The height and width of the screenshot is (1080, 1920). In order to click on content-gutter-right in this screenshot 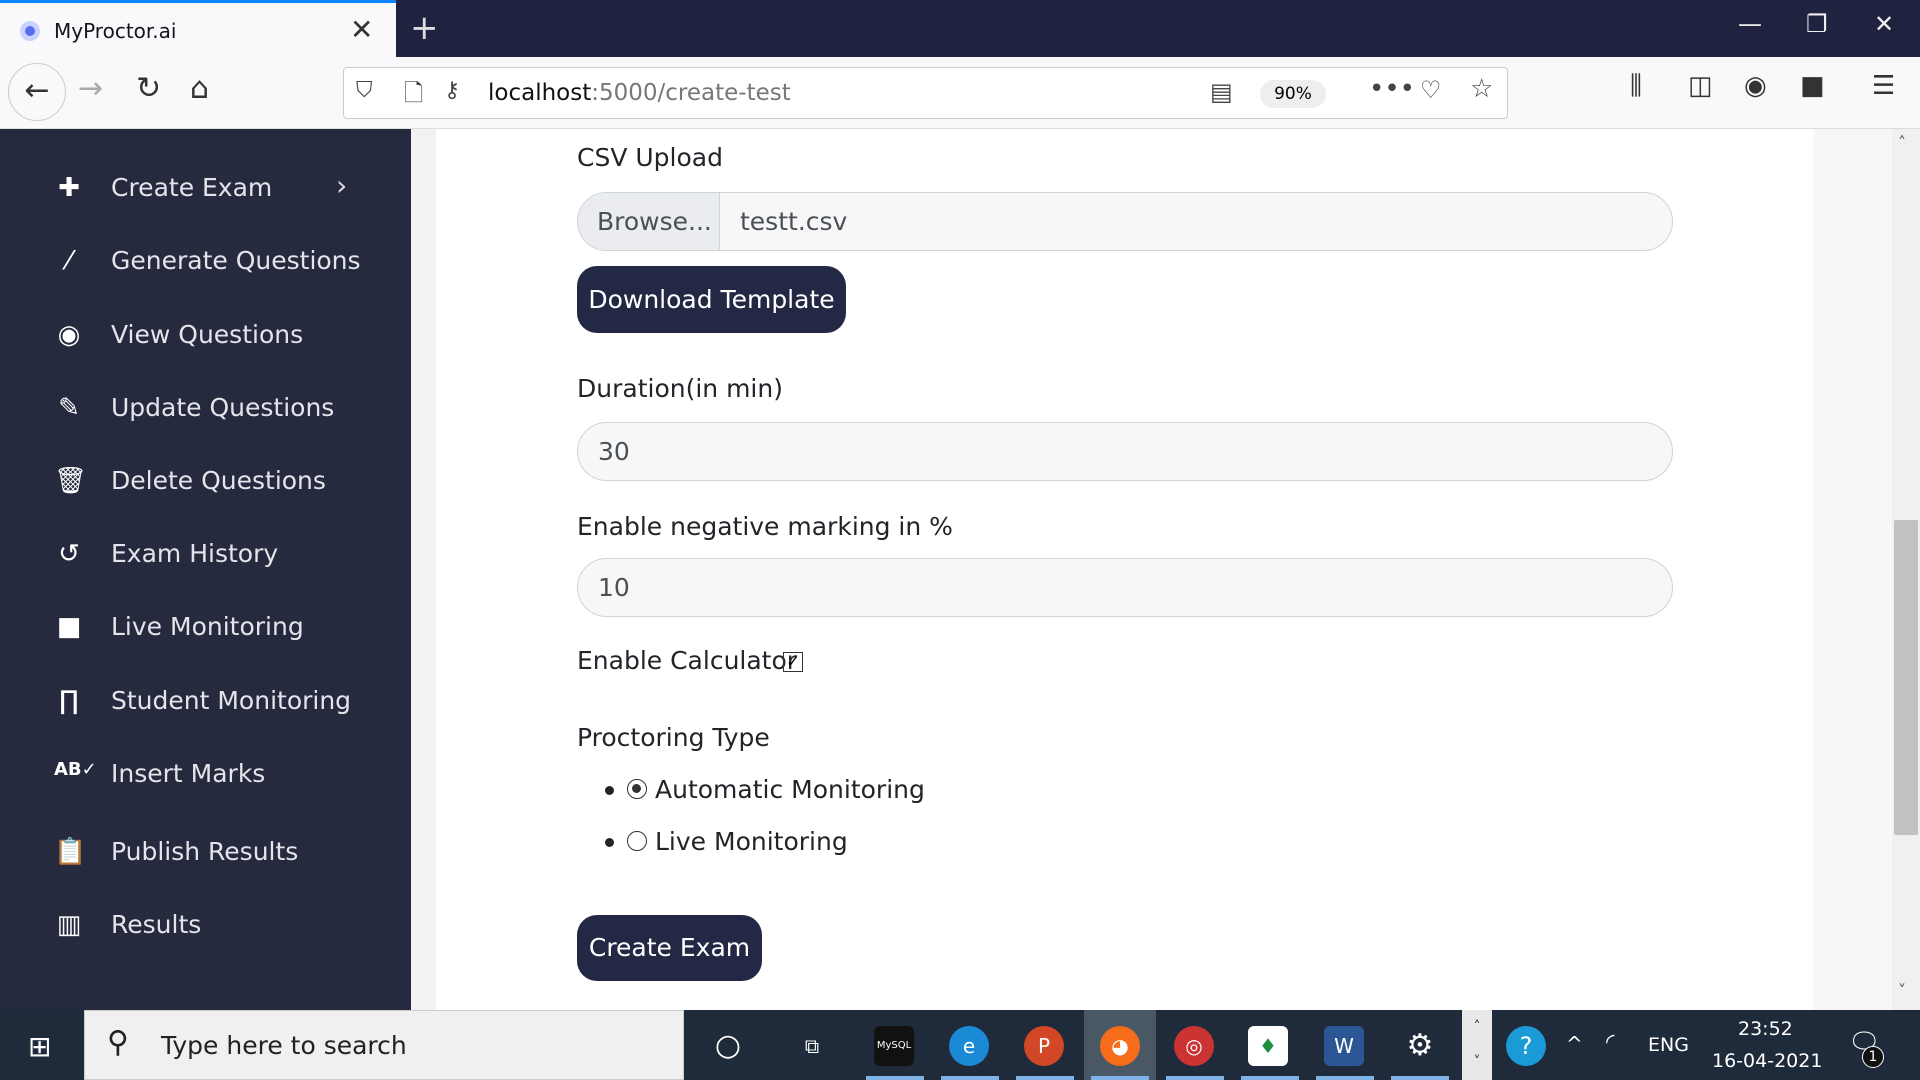, I will do `click(1852, 569)`.